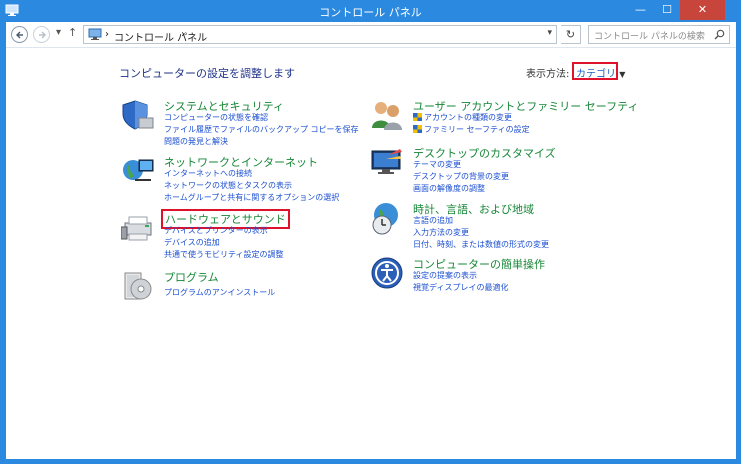 This screenshot has height=464, width=741. Describe the element at coordinates (207, 73) in the screenshot. I see `page-heading: コンピューターの設定を調整します` at that location.